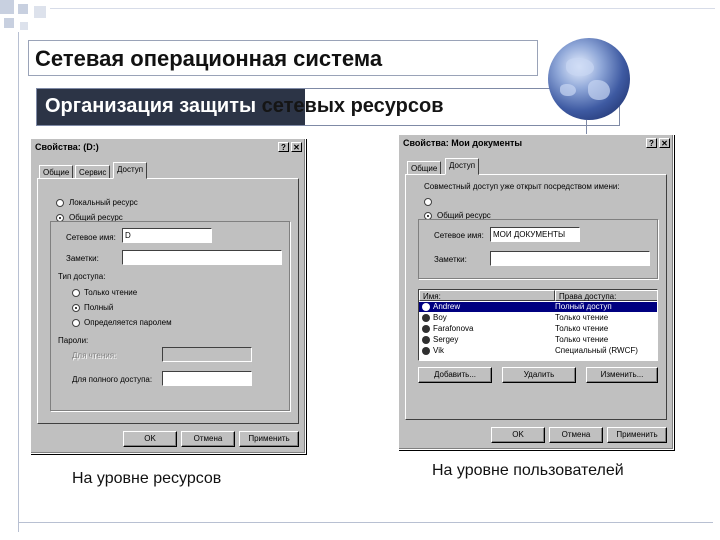 This screenshot has height=540, width=720. Describe the element at coordinates (538, 307) in the screenshot. I see `user-permission-row: Andrew Полный доступ` at that location.